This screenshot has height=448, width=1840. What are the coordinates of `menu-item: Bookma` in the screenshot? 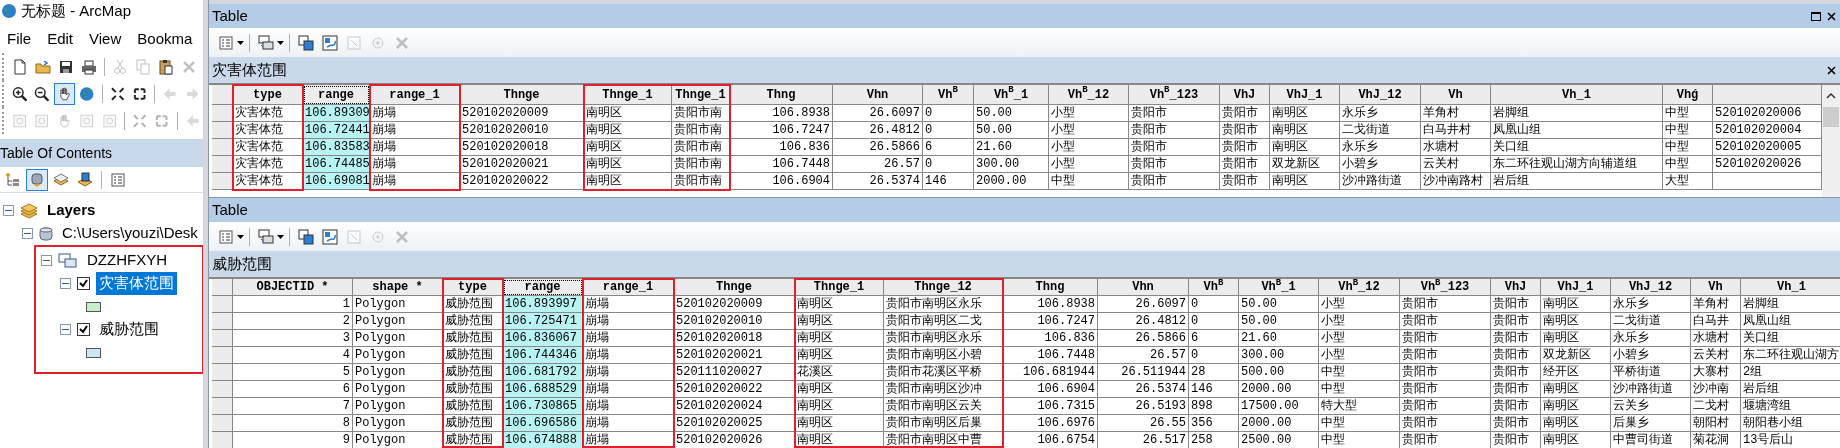 It's located at (165, 39).